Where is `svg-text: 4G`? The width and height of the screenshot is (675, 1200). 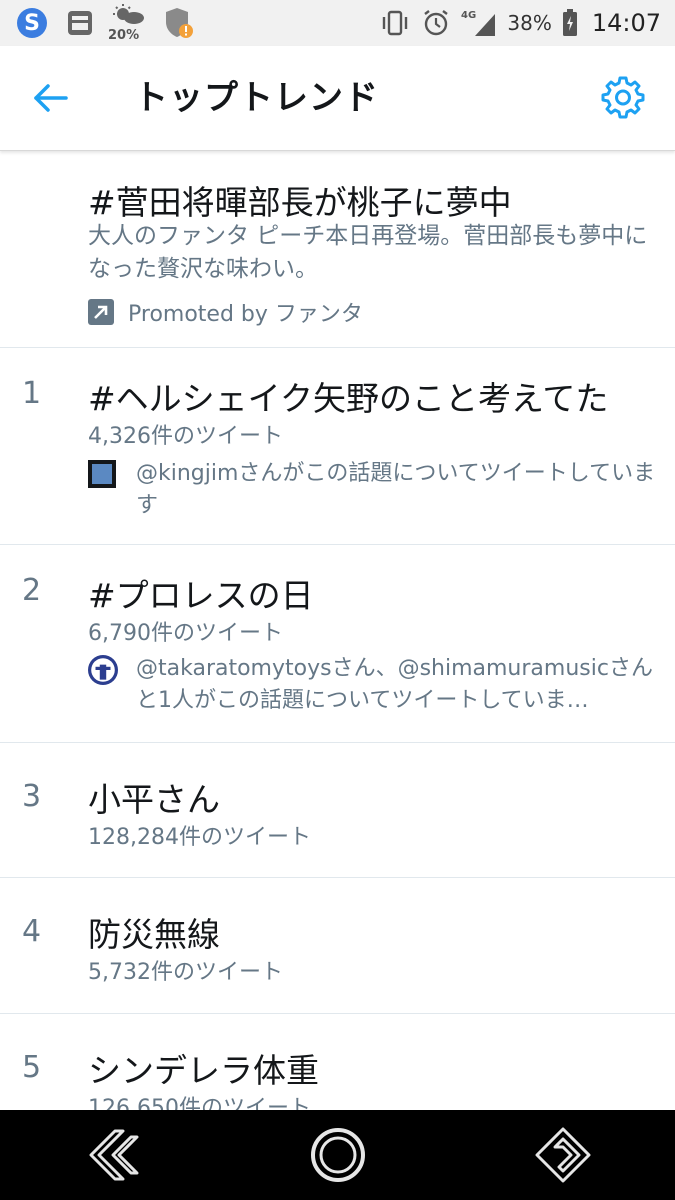
svg-text: 4G is located at coordinates (468, 15).